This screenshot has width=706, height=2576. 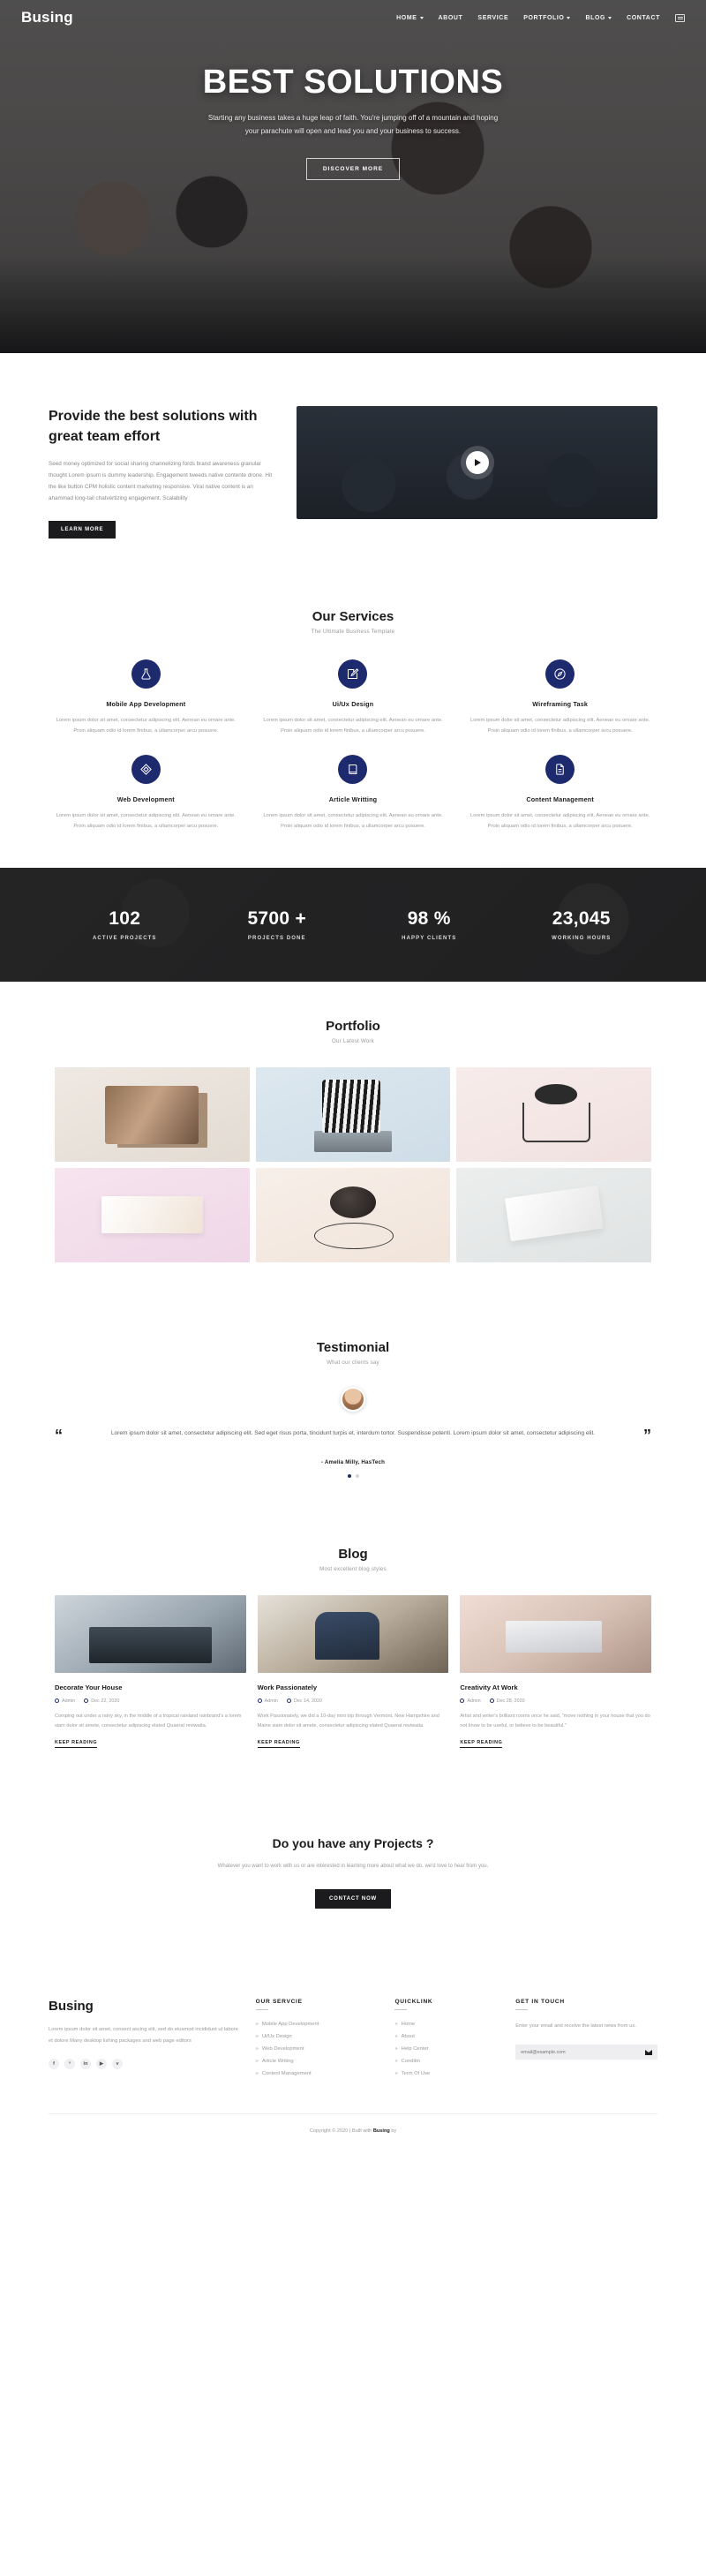 I want to click on nav-item-service: SERVICE, so click(x=492, y=18).